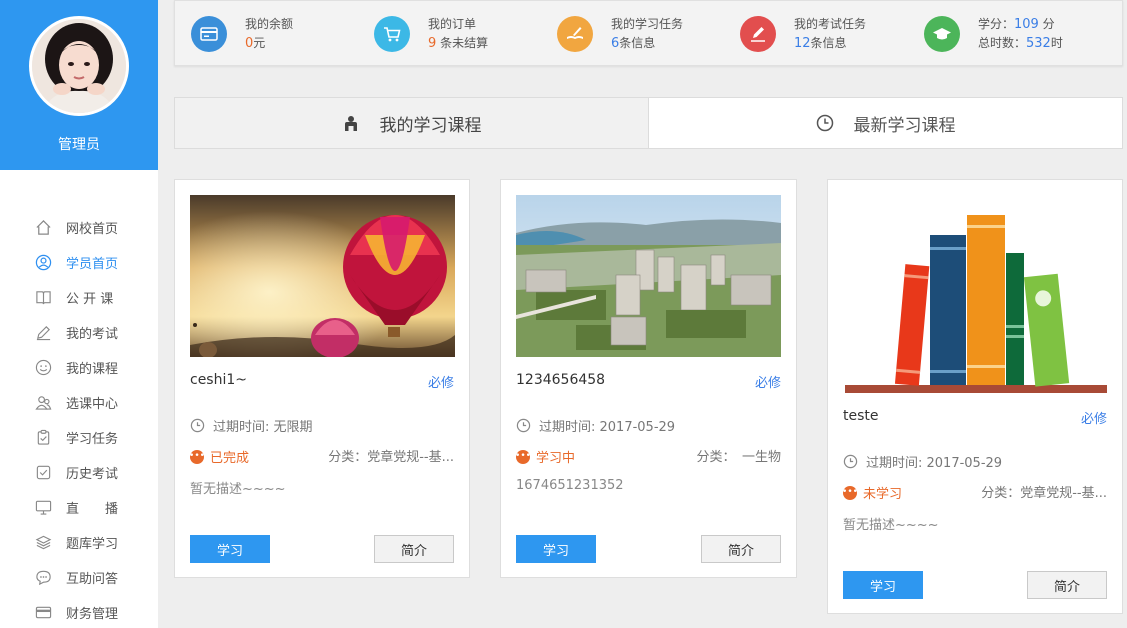 The width and height of the screenshot is (1127, 628). Describe the element at coordinates (350, 123) in the screenshot. I see `person-icon` at that location.